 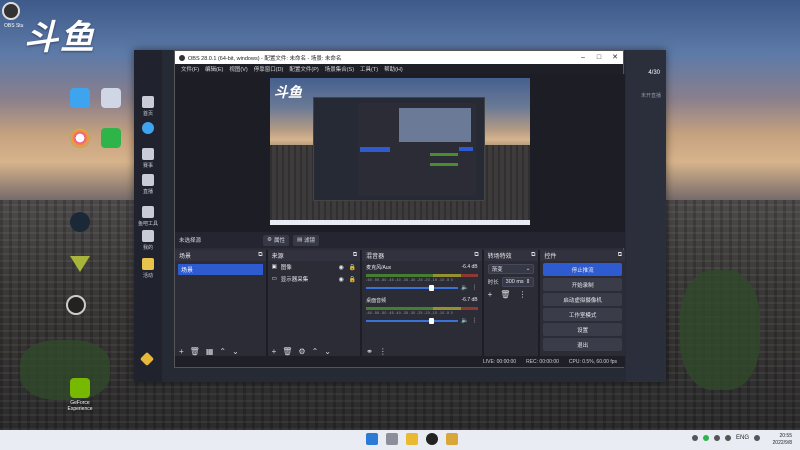 I want to click on gift-icon, so click(x=148, y=236).